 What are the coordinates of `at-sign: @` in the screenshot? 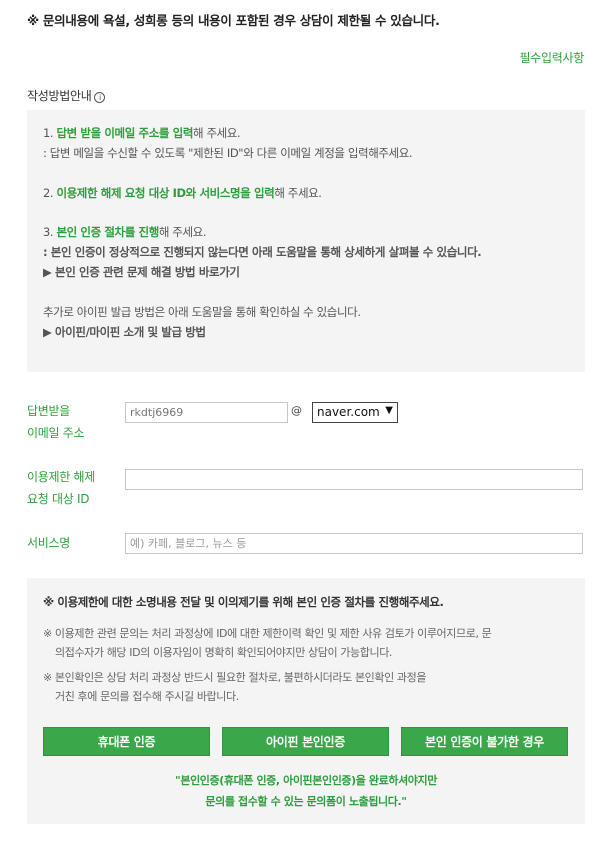 It's located at (296, 410).